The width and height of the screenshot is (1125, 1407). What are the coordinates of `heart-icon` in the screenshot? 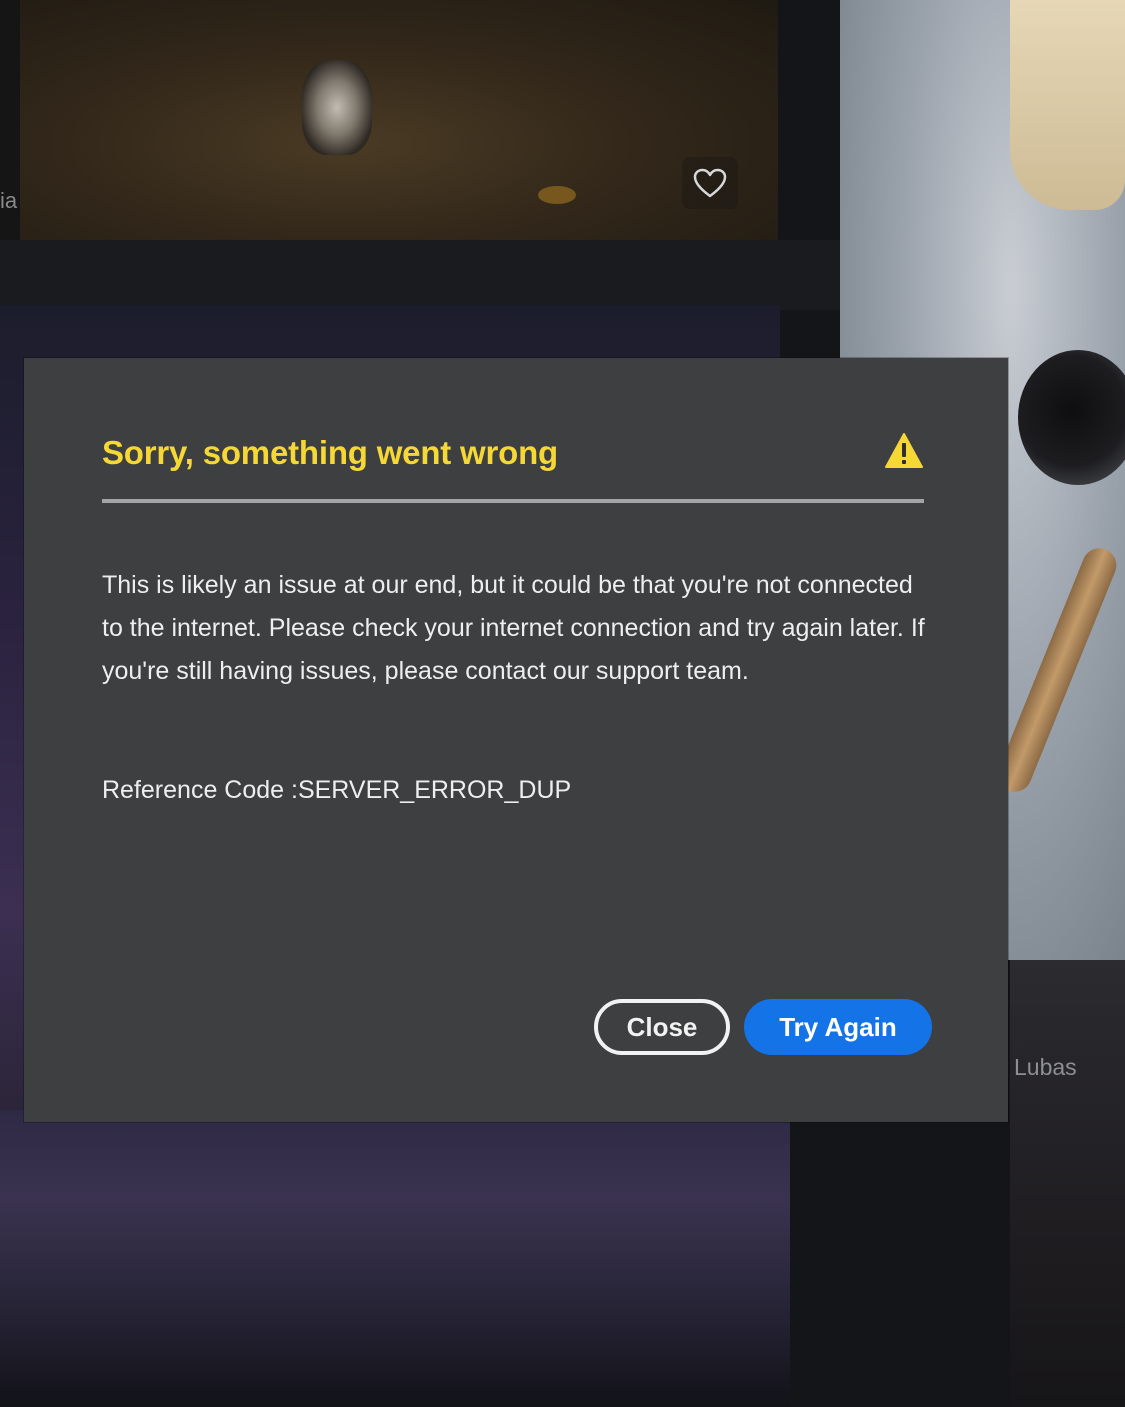 It's located at (710, 183).